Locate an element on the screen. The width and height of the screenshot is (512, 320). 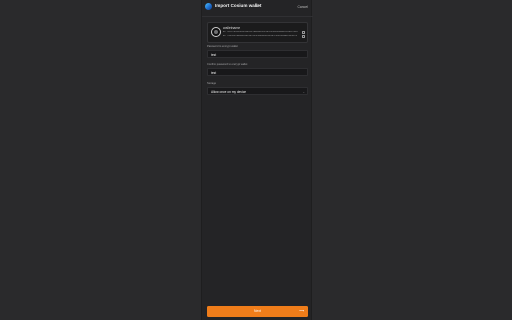
panel-header: Import Cosium wallet v2 Cancel is located at coordinates (257, 8).